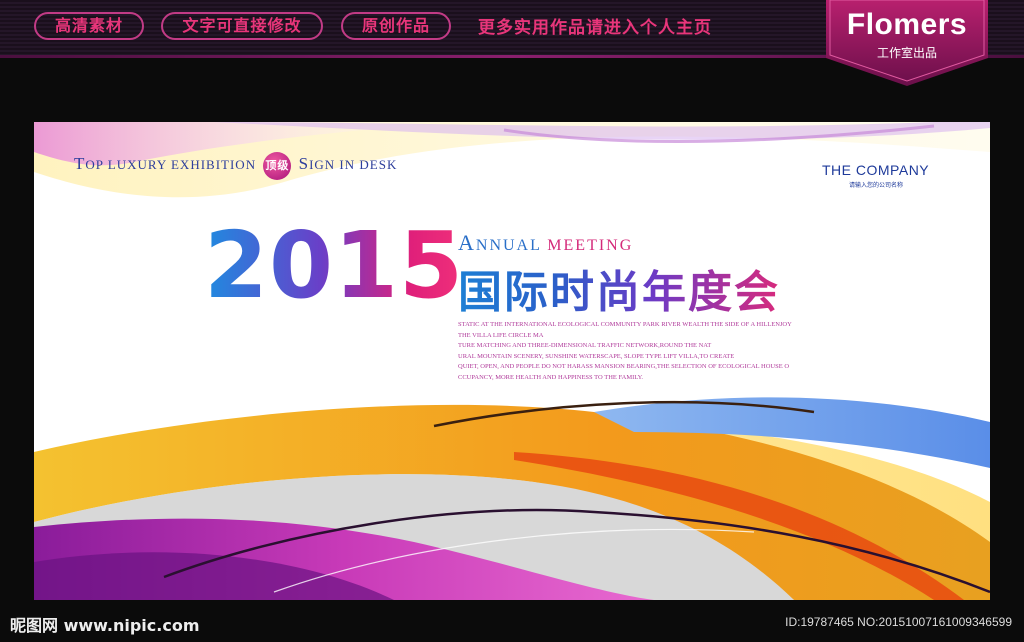 Image resolution: width=1024 pixels, height=642 pixels. What do you see at coordinates (396, 26) in the screenshot?
I see `original-work-button: 原创作品` at bounding box center [396, 26].